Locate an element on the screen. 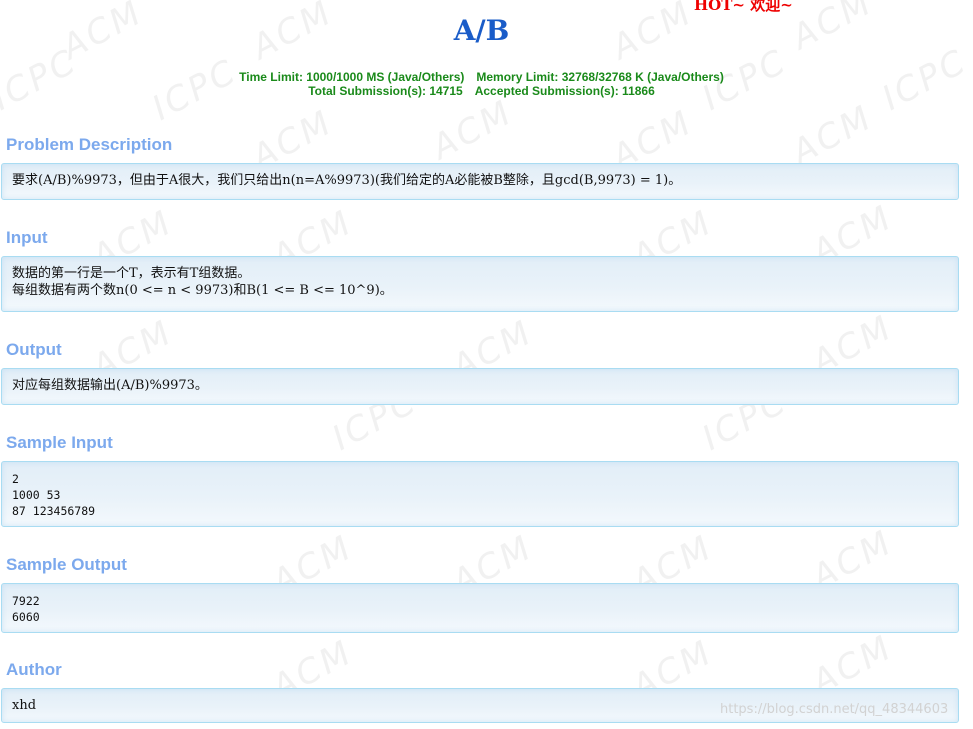 This screenshot has width=973, height=729. section-title-sample-output: Sample Output is located at coordinates (66, 564).